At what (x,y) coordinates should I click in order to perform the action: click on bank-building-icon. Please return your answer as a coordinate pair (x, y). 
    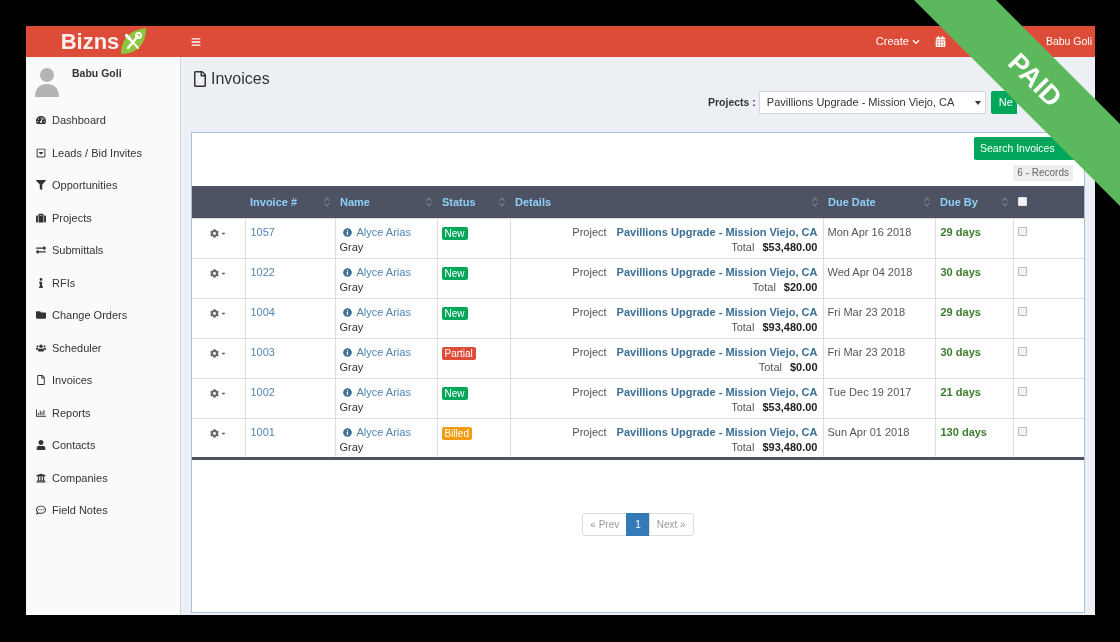
    Looking at the image, I should click on (41, 477).